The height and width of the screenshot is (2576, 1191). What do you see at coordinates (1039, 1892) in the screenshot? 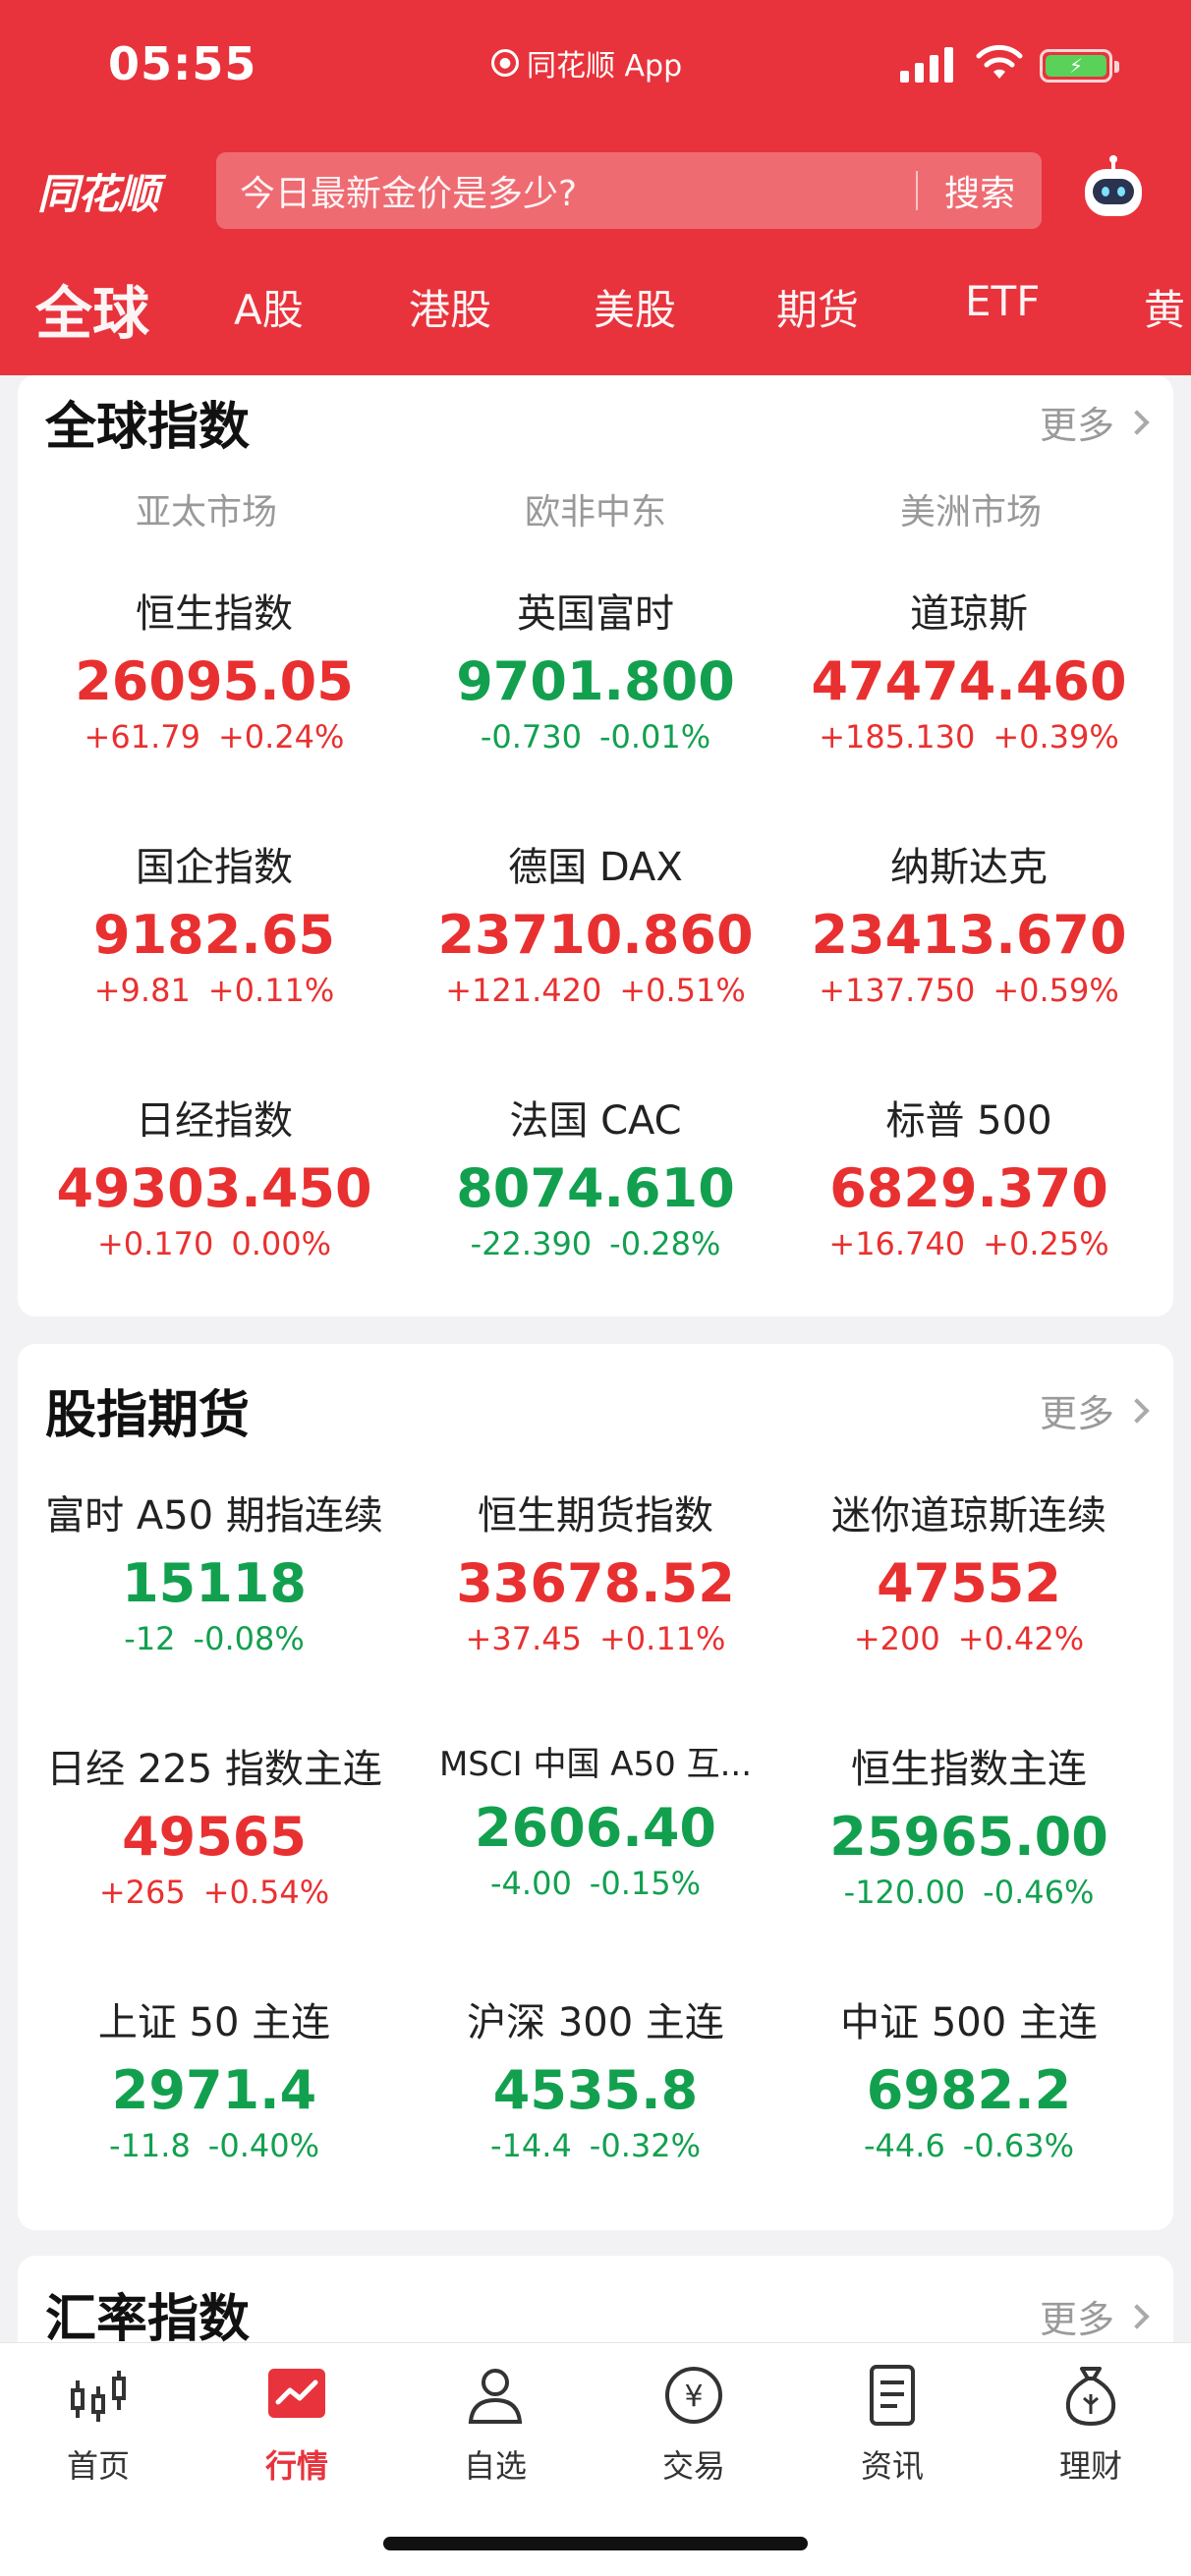
I see `quote-change-percent: -0.46%` at bounding box center [1039, 1892].